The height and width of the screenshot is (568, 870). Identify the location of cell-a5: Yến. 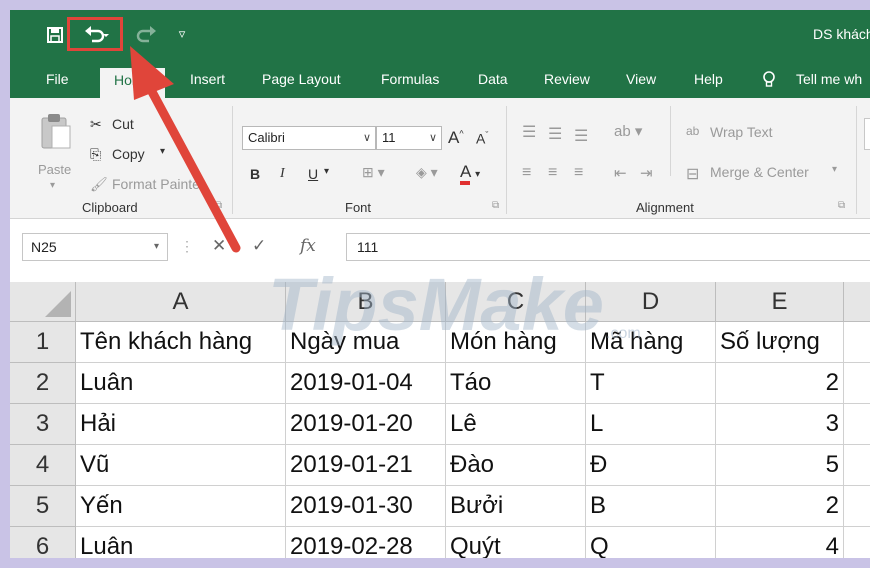
(181, 506).